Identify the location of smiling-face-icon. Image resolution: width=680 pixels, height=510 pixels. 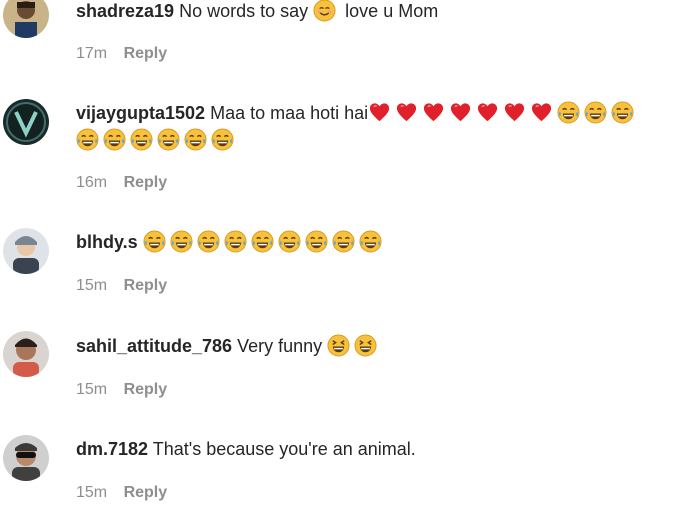
(324, 11).